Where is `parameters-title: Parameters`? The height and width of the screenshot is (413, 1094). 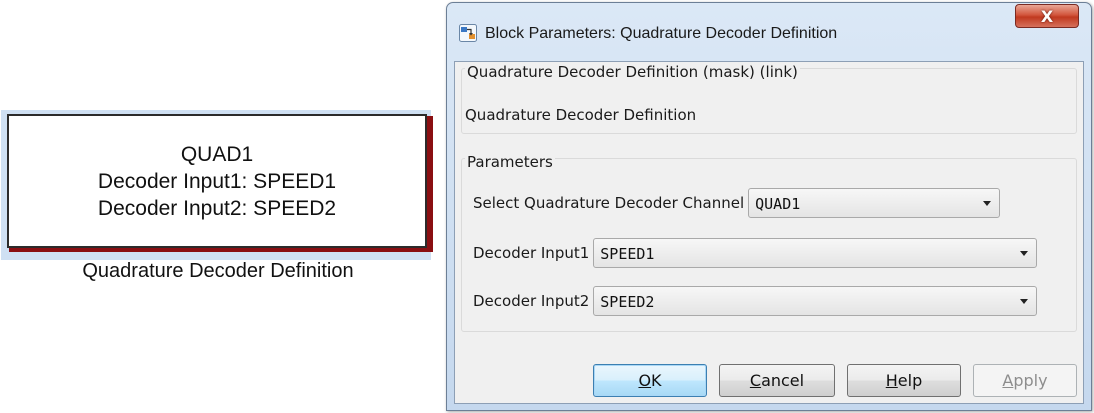 parameters-title: Parameters is located at coordinates (510, 162).